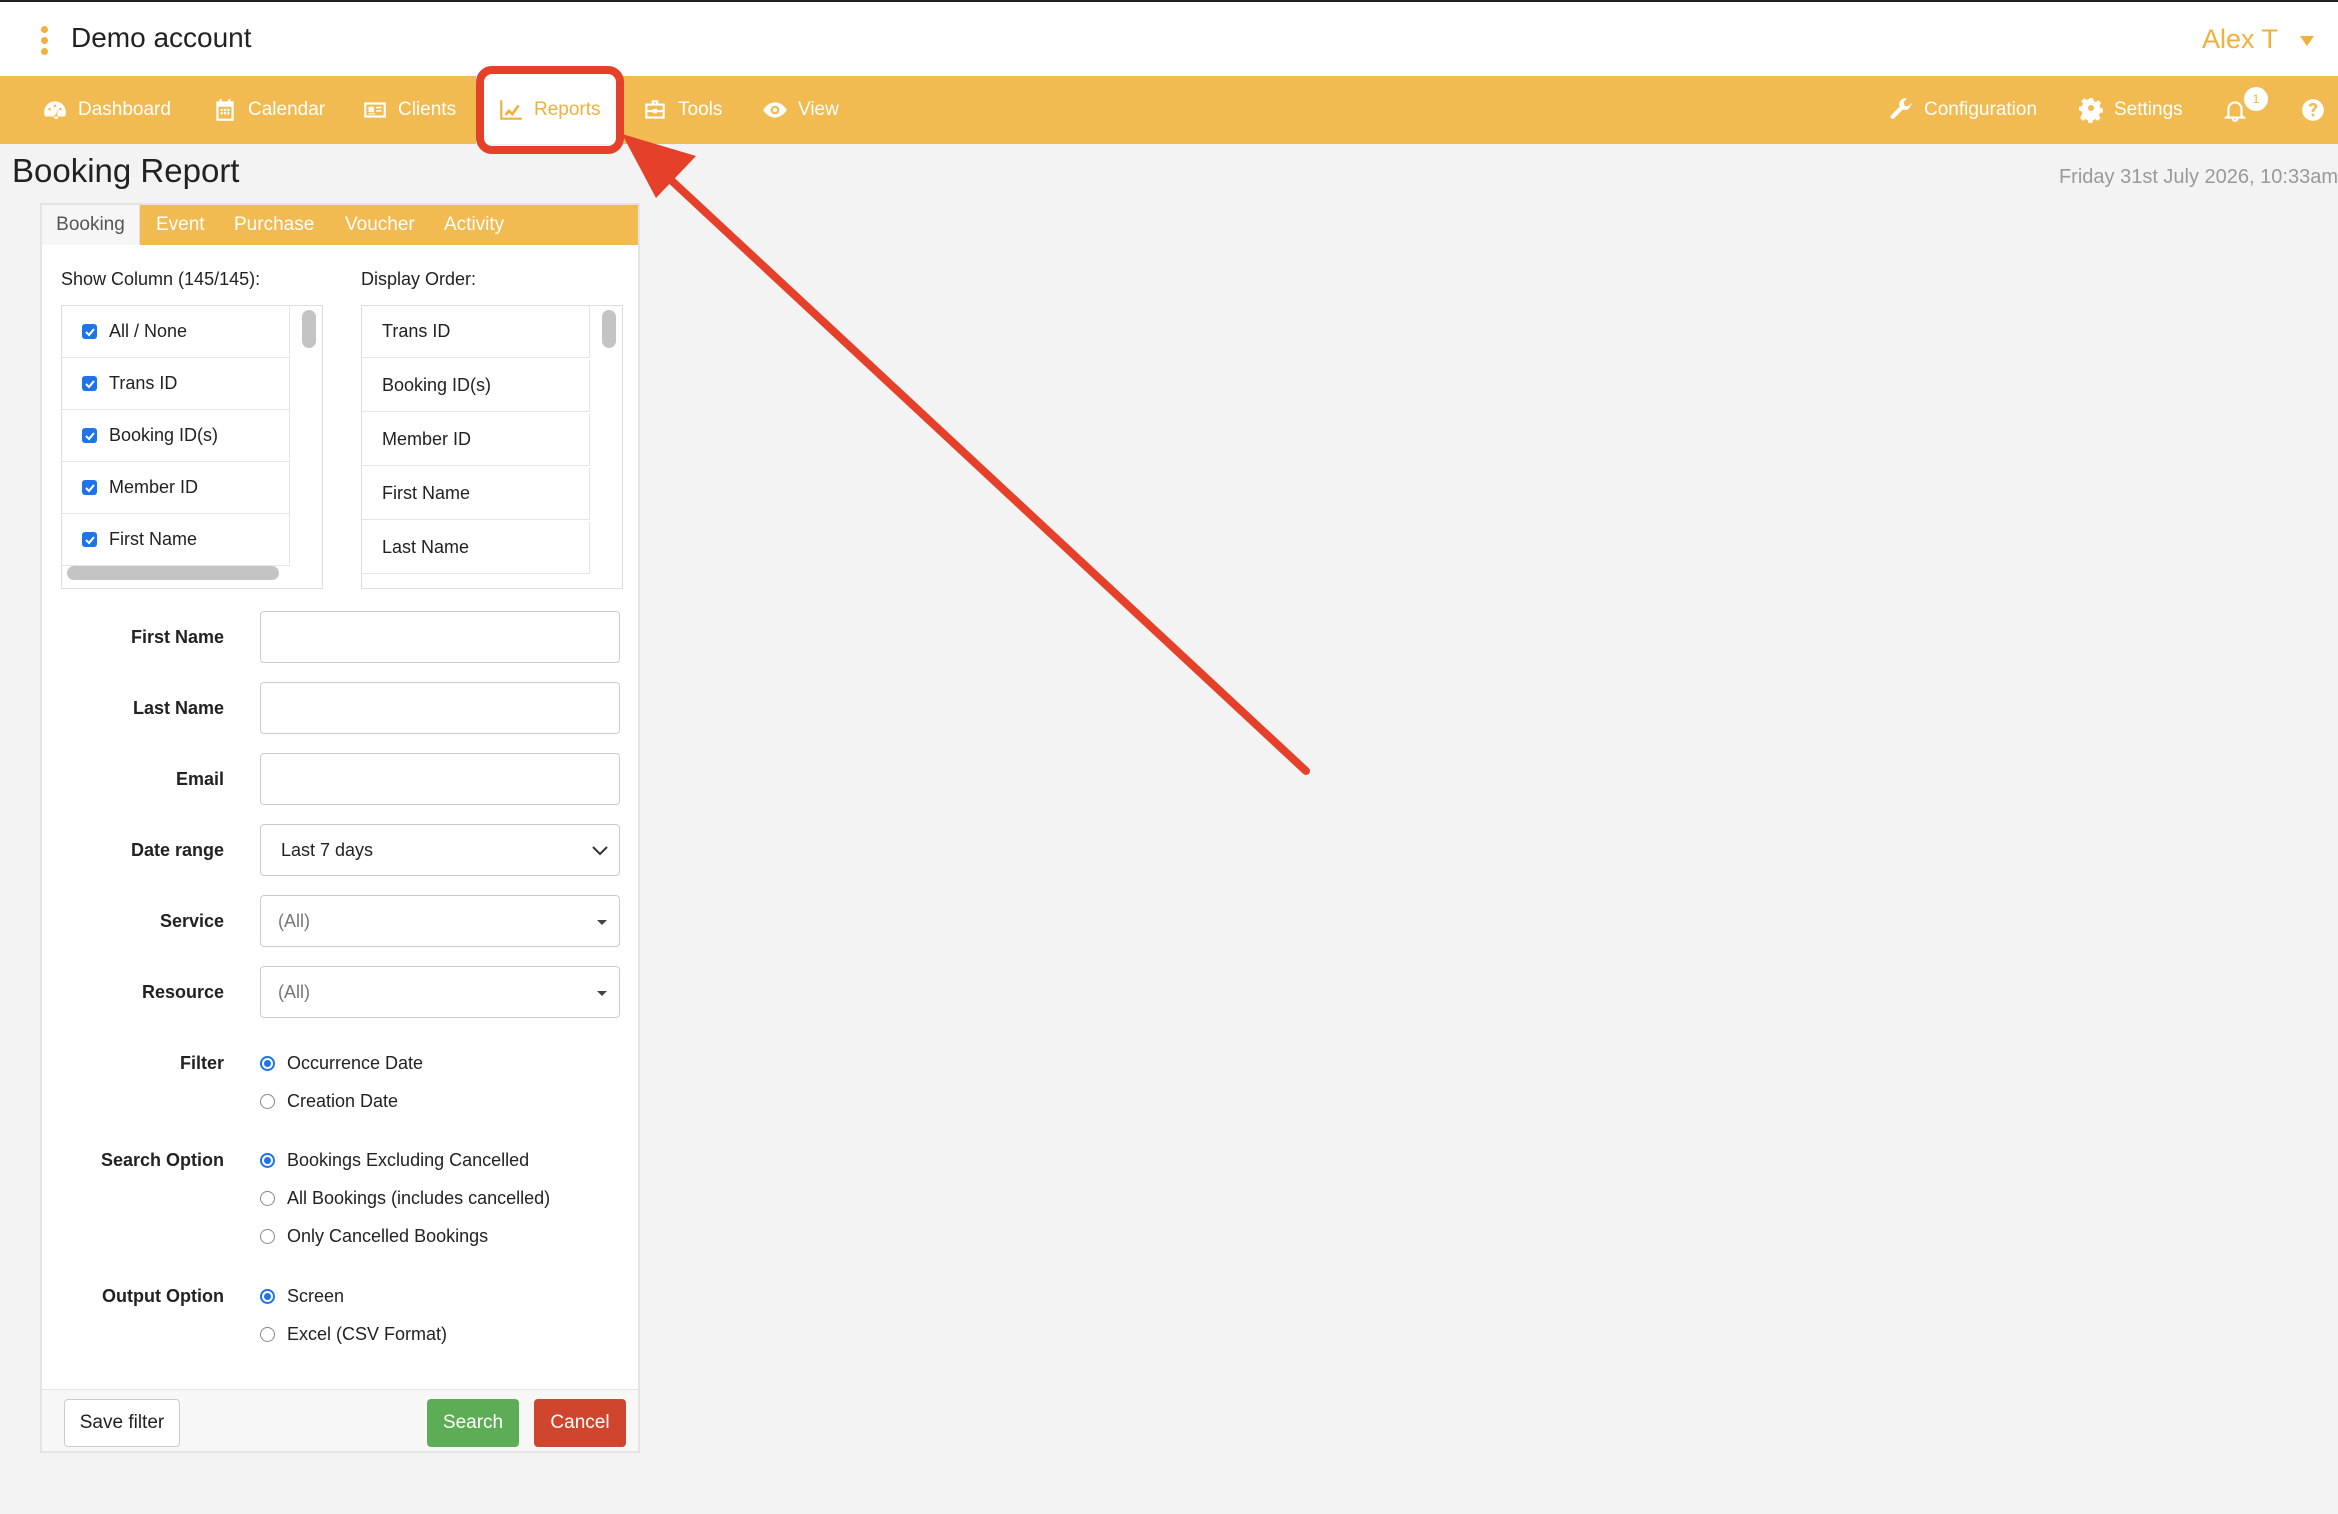  Describe the element at coordinates (408, 1160) in the screenshot. I see `radio-label: Bookings Excluding Cancelled` at that location.